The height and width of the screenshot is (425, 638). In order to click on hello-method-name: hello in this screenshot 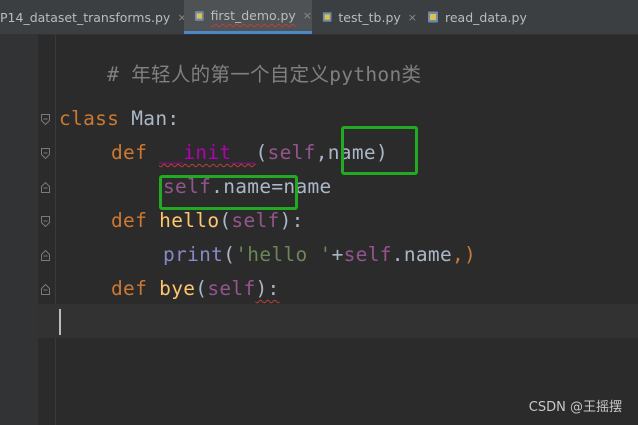, I will do `click(189, 220)`.